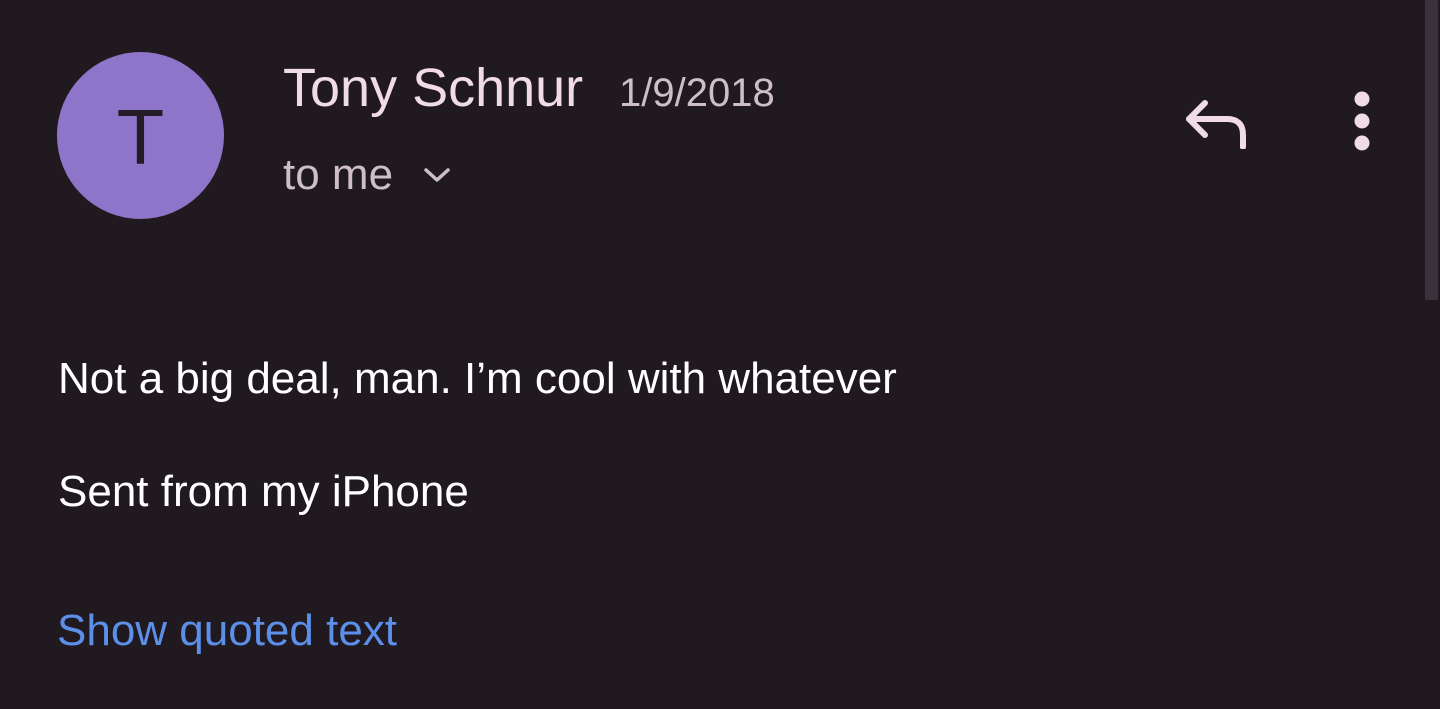  I want to click on message-signature: Sent from my iPhone, so click(263, 491).